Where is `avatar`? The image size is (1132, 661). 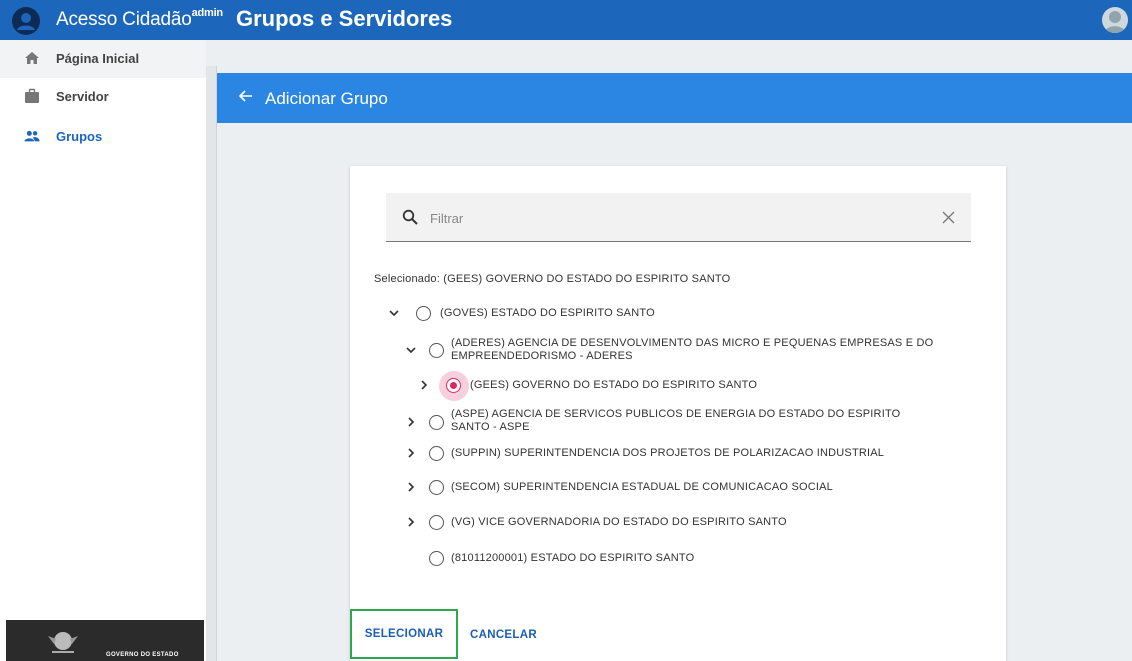 avatar is located at coordinates (1115, 20).